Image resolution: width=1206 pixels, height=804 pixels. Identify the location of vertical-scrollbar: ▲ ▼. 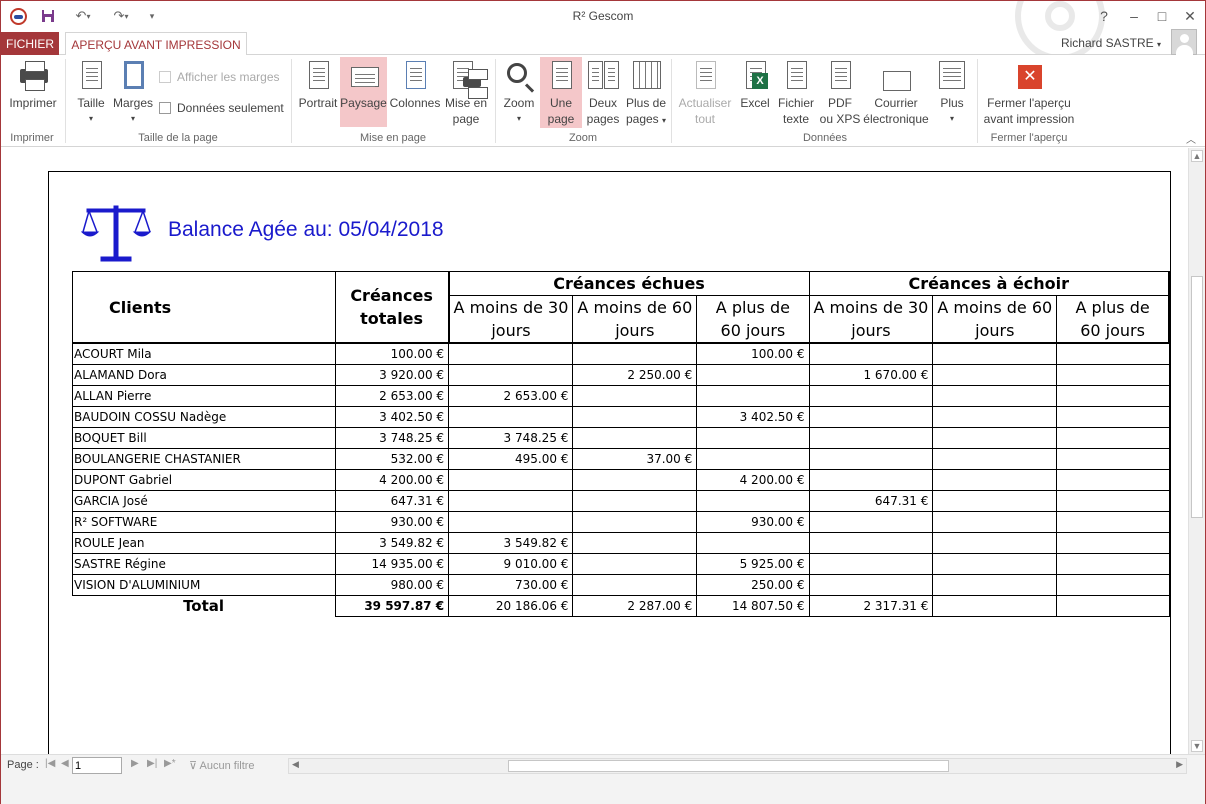
(1196, 451).